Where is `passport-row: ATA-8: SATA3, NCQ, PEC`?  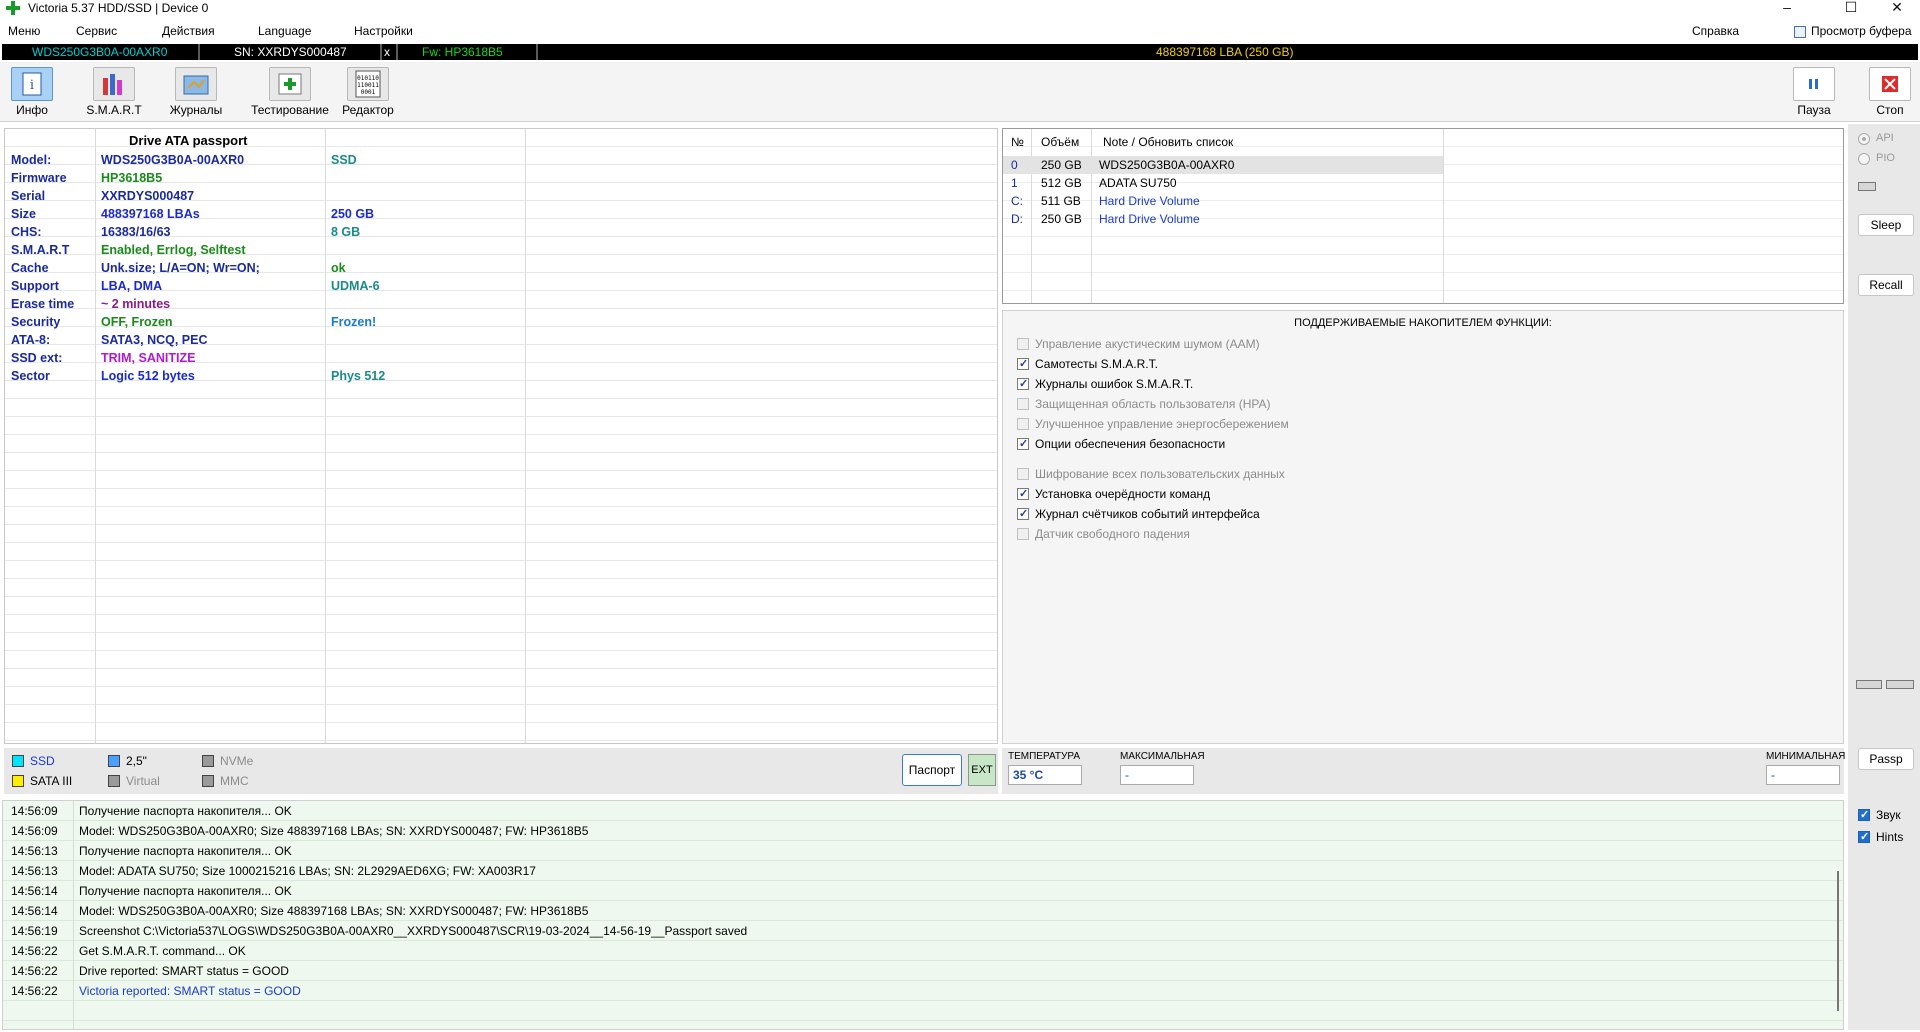 passport-row: ATA-8: SATA3, NCQ, PEC is located at coordinates (500, 340).